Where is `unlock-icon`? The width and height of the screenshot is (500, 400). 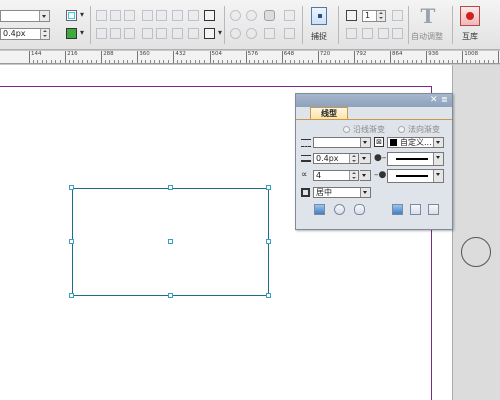
unlock-icon is located at coordinates (289, 15).